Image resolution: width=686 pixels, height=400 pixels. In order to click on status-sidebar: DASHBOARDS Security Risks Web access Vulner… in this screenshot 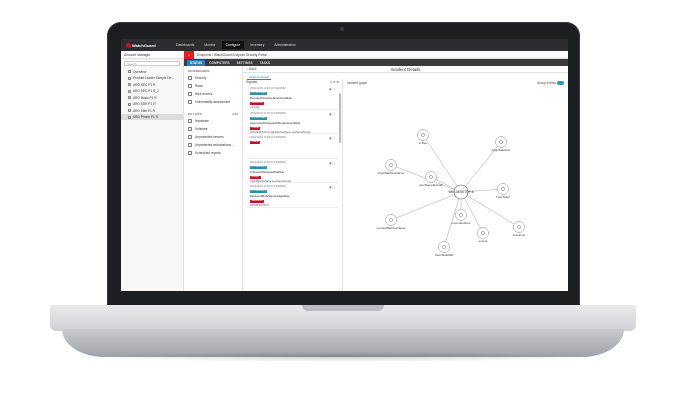, I will do `click(213, 178)`.